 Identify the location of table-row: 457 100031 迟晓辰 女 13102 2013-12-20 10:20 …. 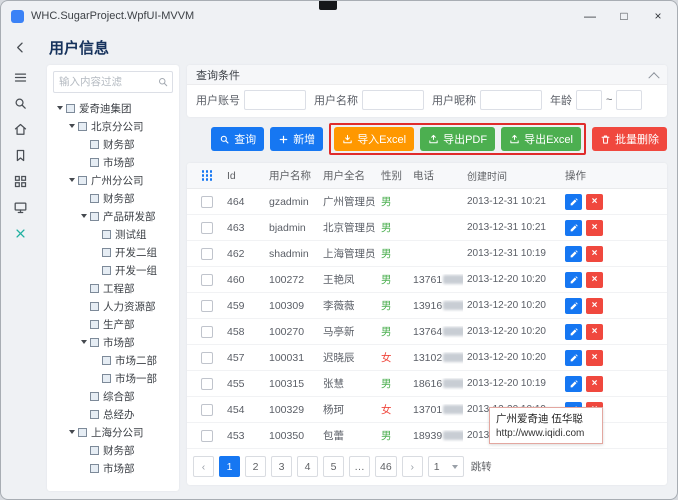
(427, 358).